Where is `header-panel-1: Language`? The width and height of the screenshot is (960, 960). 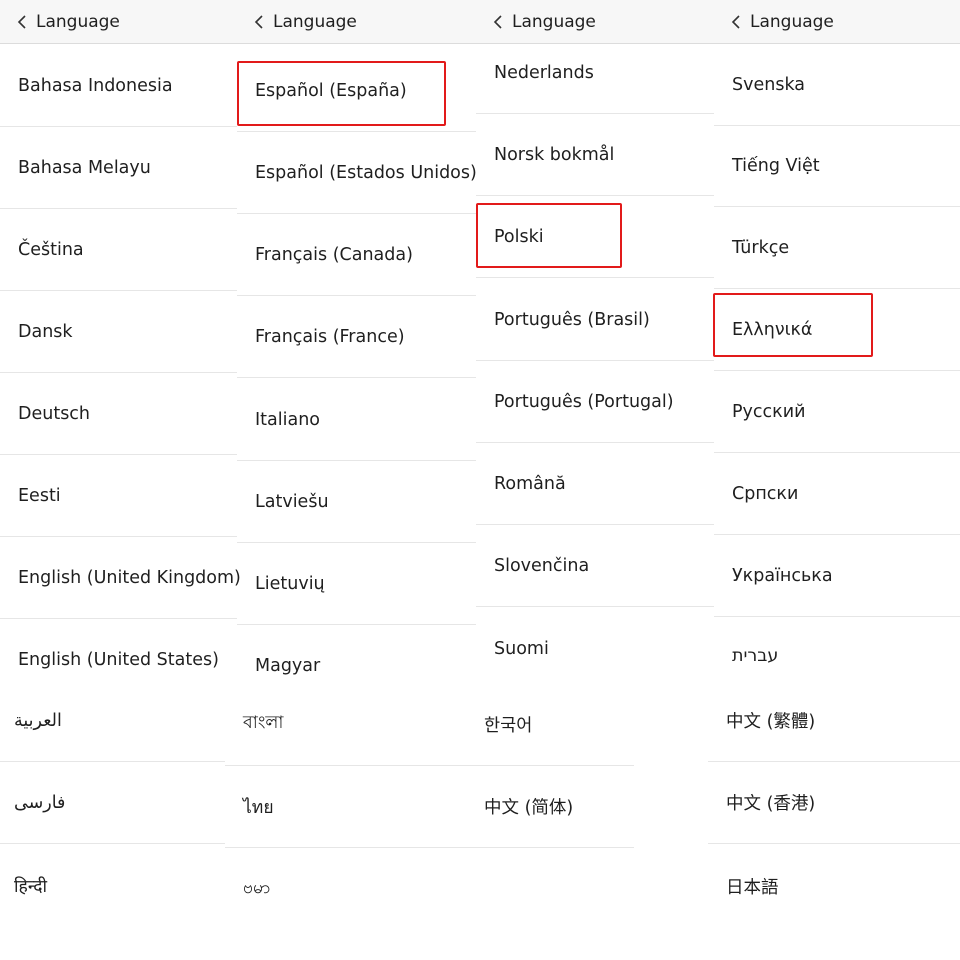 header-panel-1: Language is located at coordinates (118, 22).